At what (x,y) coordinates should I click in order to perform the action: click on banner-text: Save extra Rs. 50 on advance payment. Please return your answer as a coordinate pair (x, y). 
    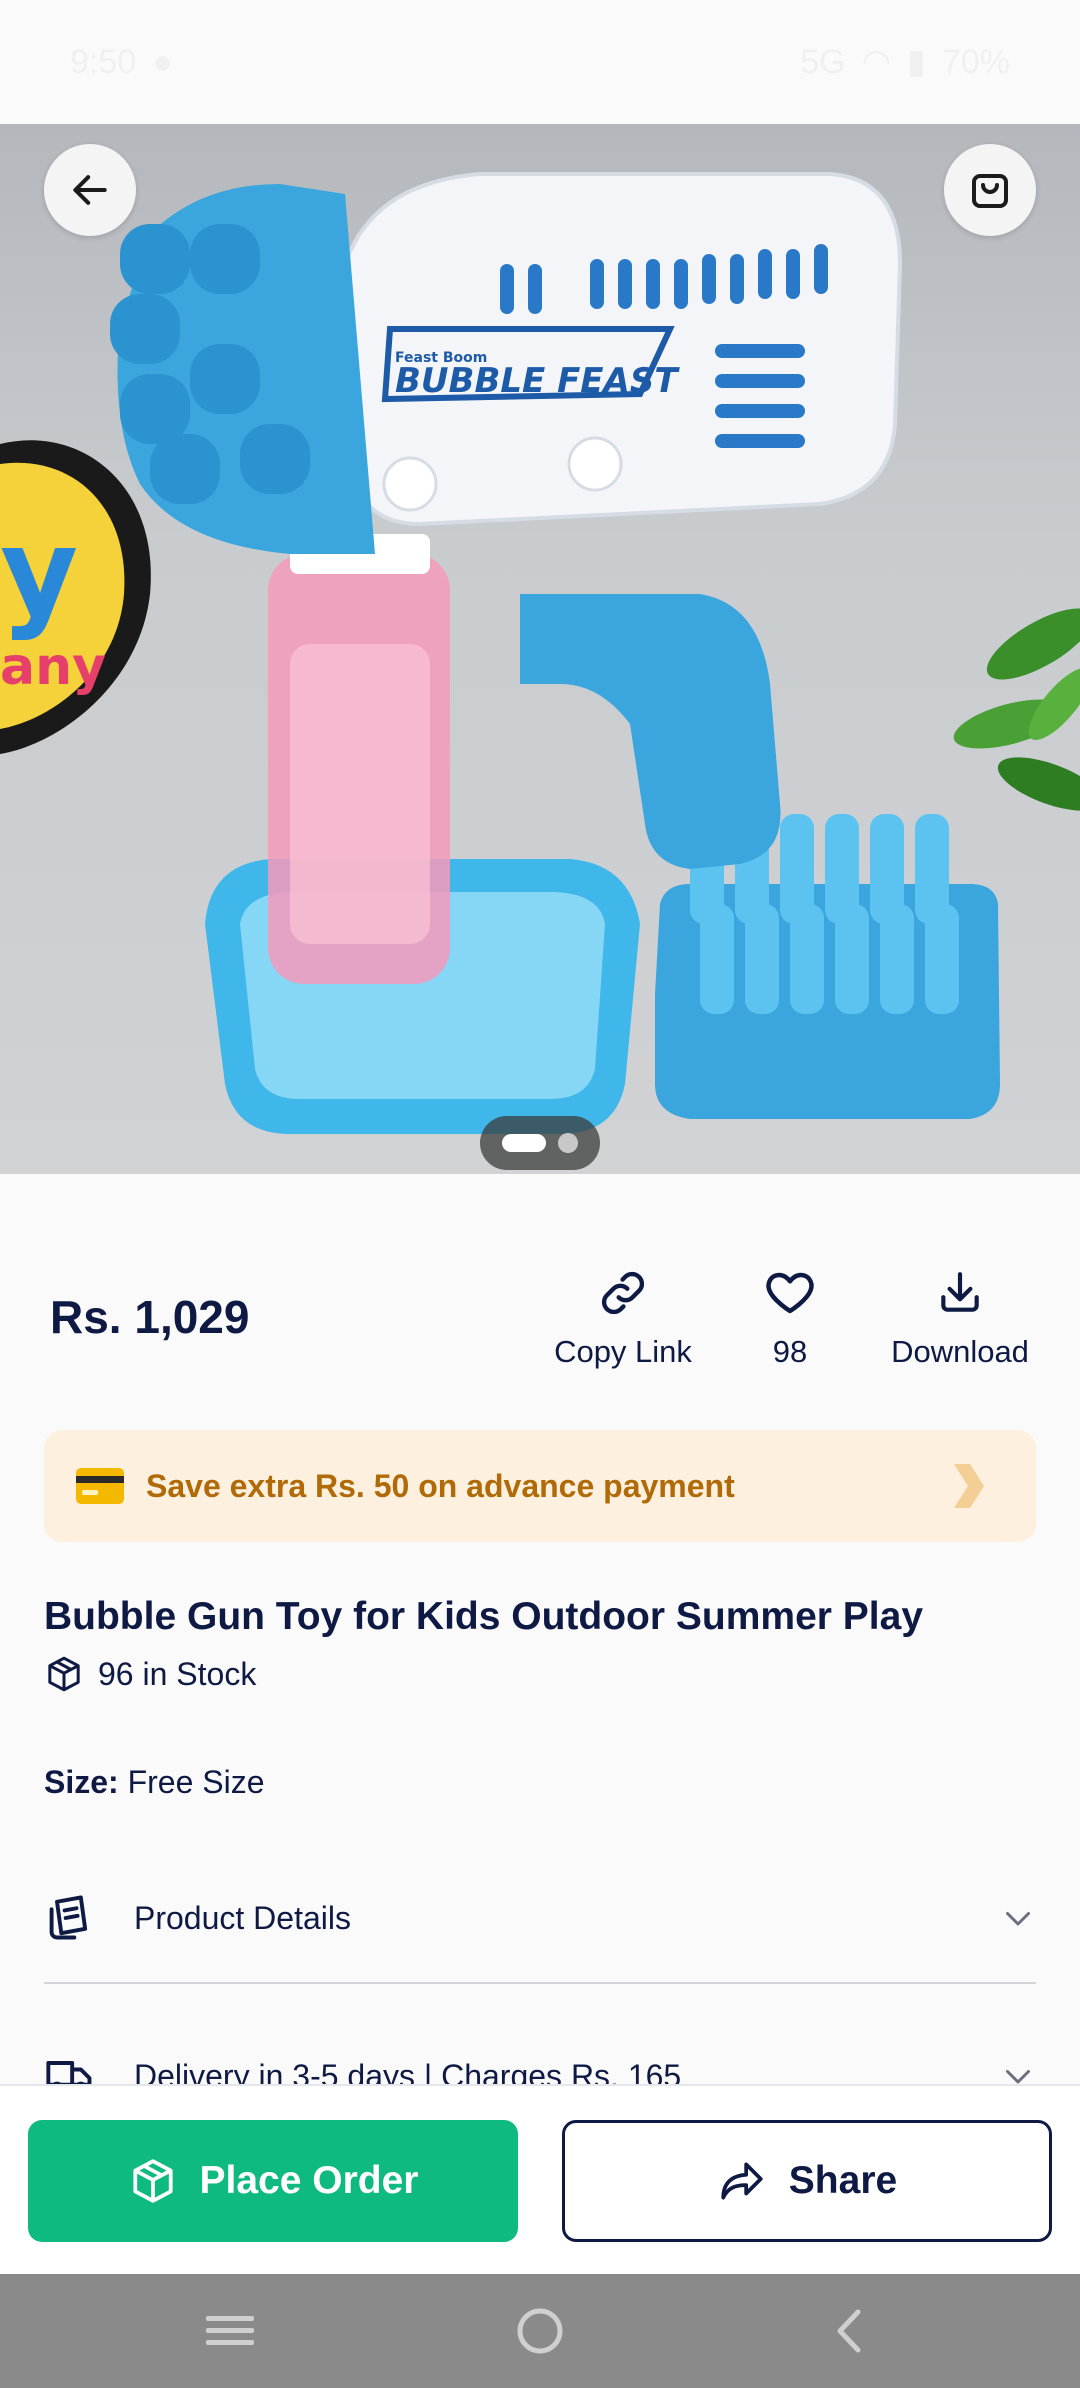
    Looking at the image, I should click on (440, 1485).